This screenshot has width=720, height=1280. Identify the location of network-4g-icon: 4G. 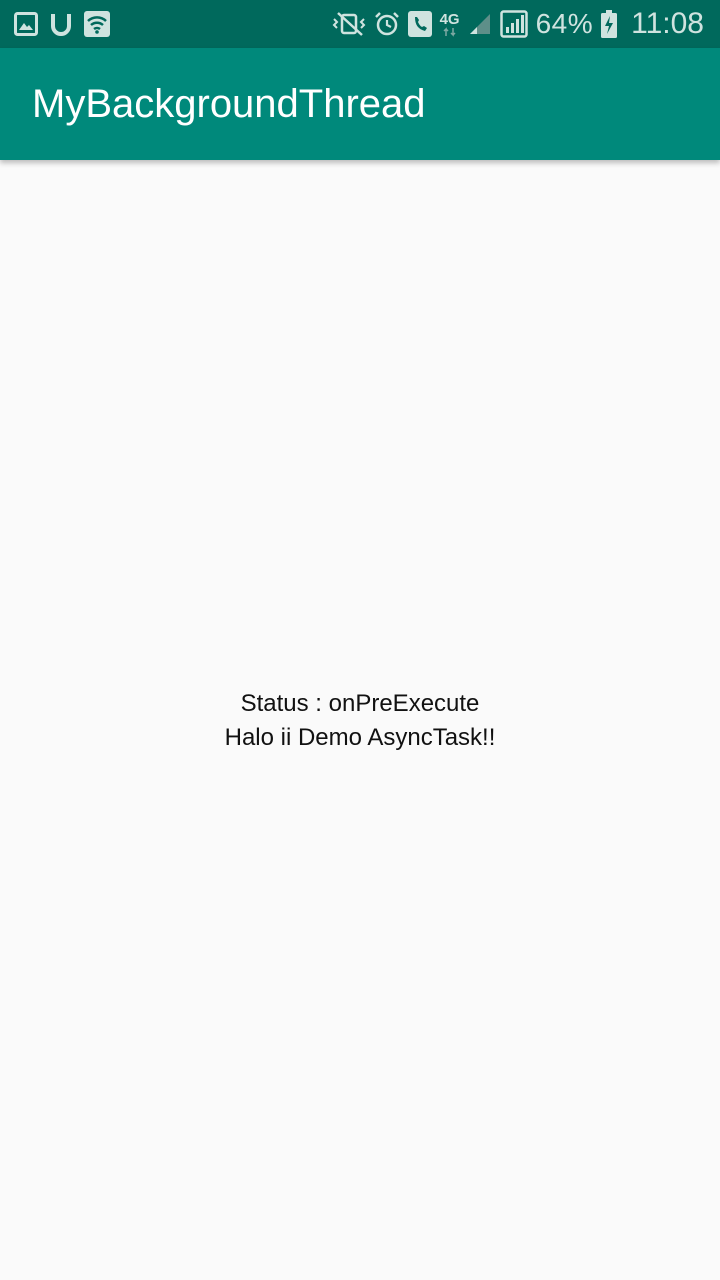
(450, 24).